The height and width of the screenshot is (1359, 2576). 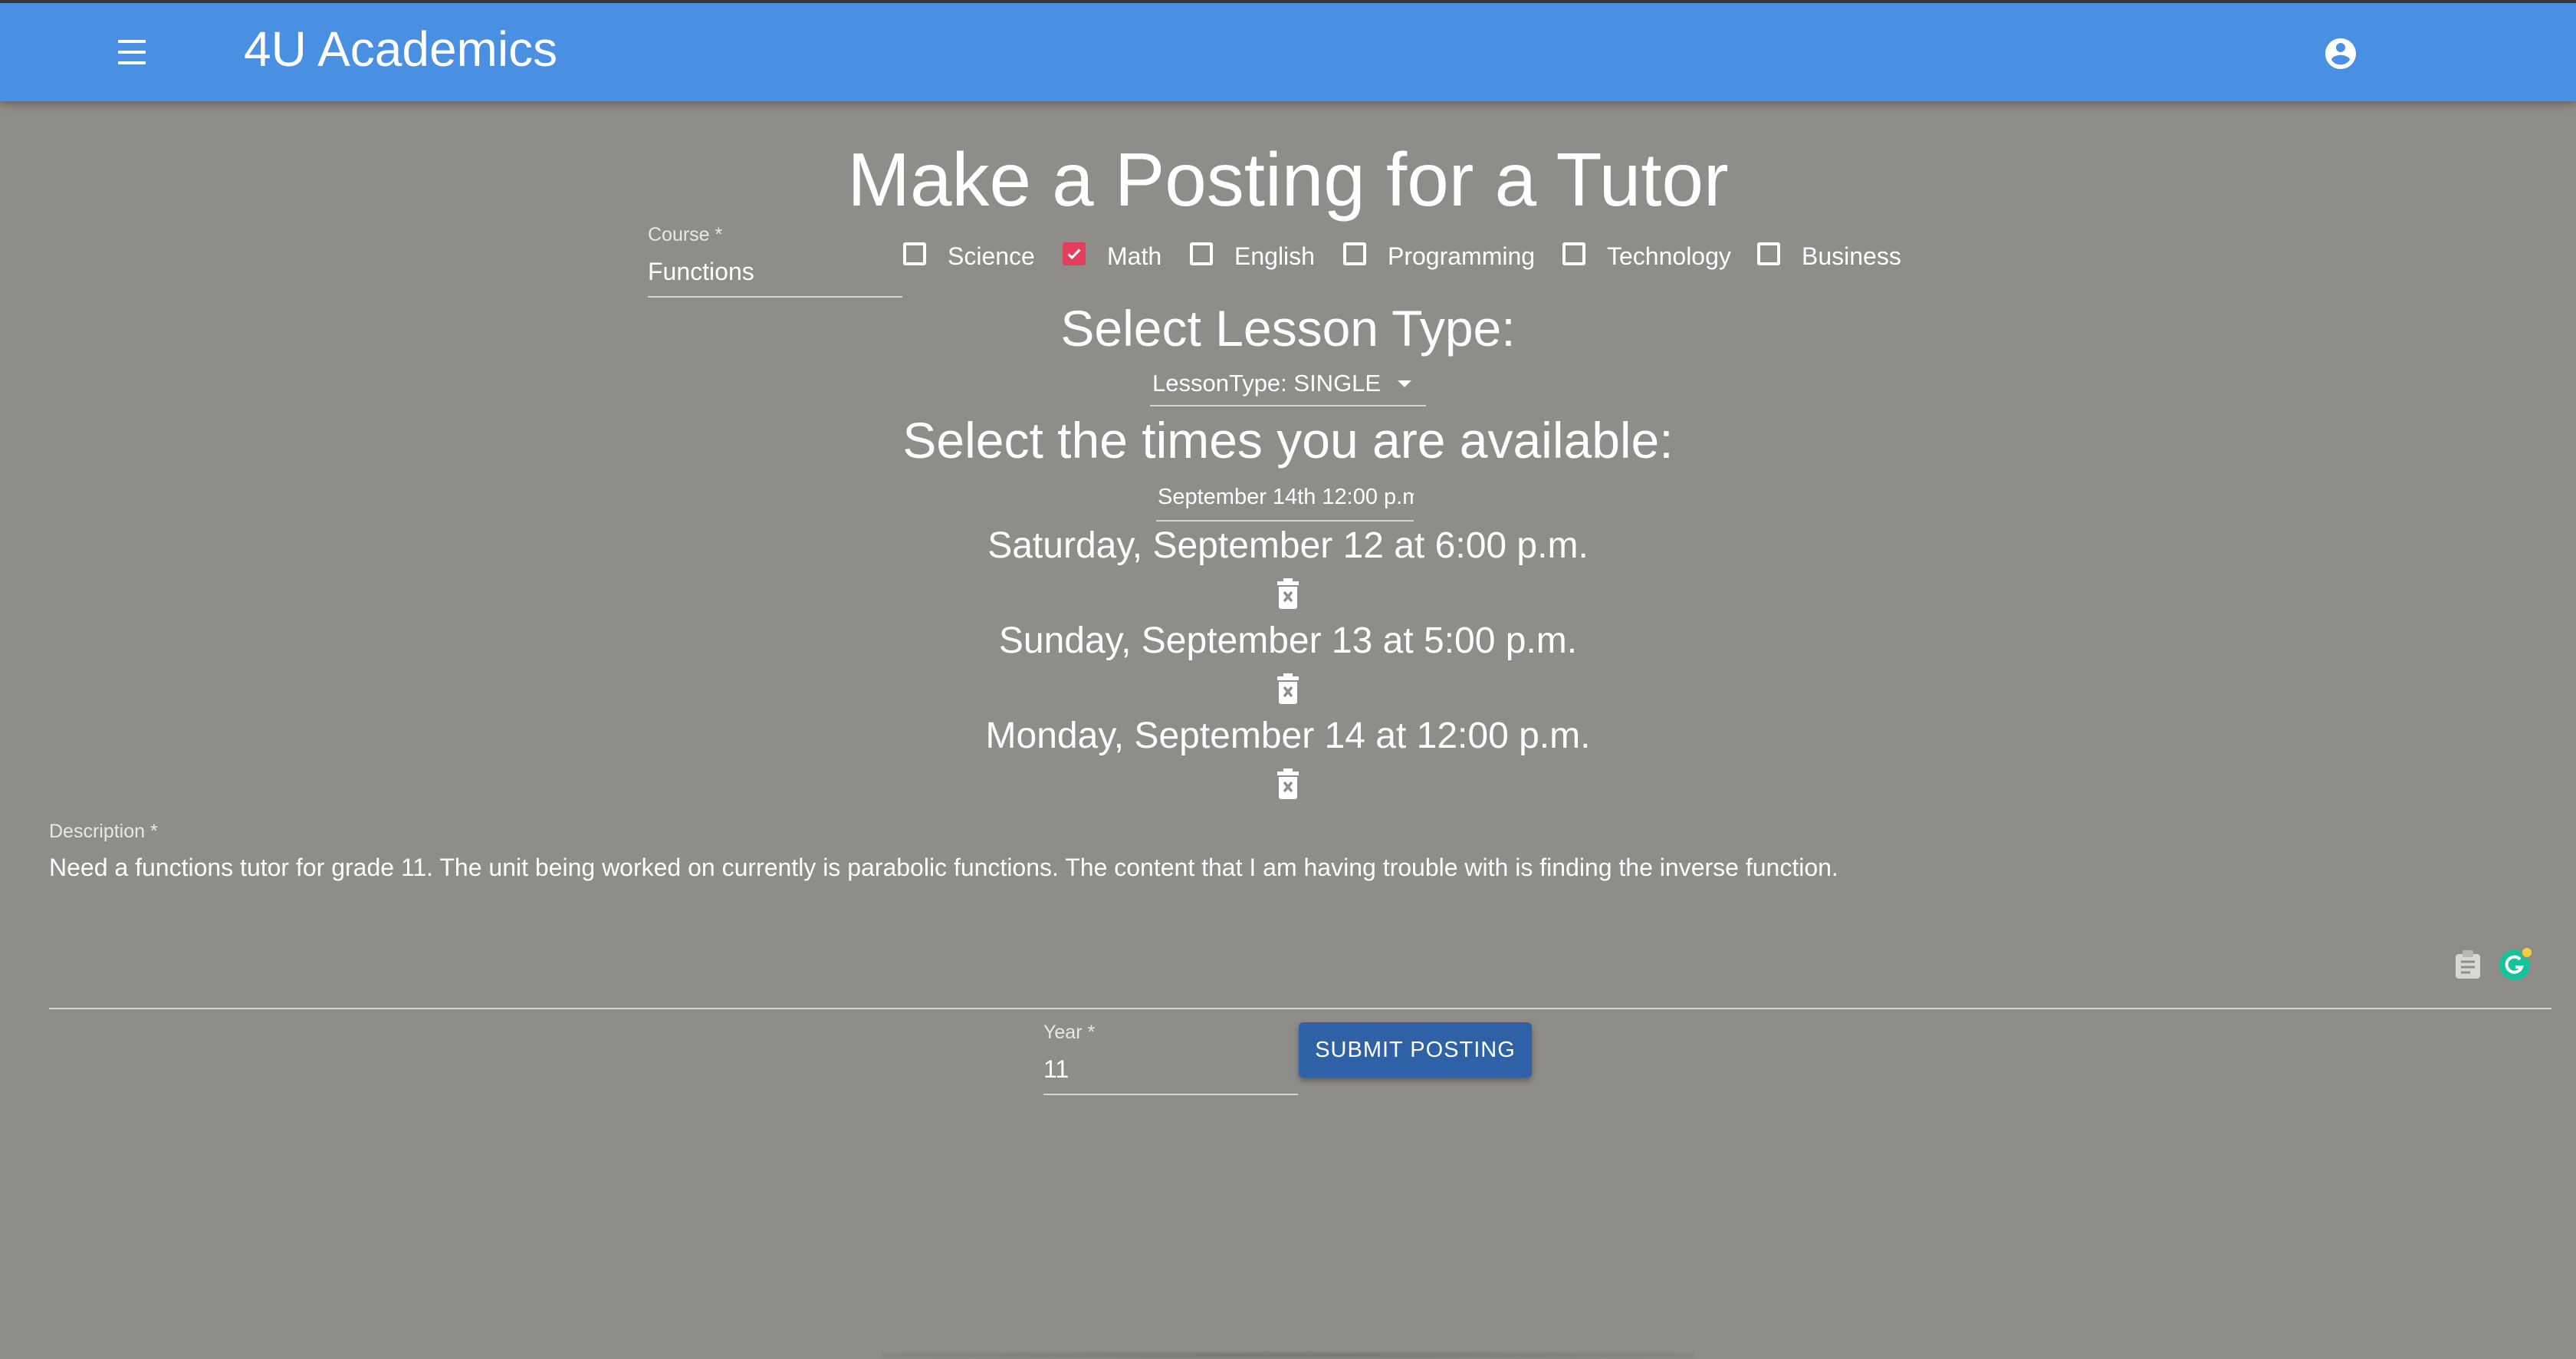 What do you see at coordinates (1288, 179) in the screenshot?
I see `page-title: Make a Posting for a Tutor` at bounding box center [1288, 179].